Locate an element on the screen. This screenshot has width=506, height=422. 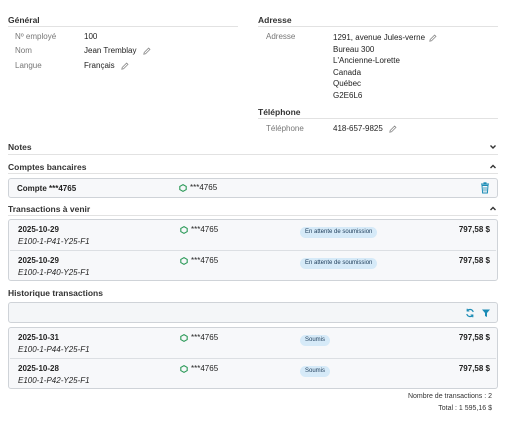
name-field: Jean Tremblay is located at coordinates (117, 50).